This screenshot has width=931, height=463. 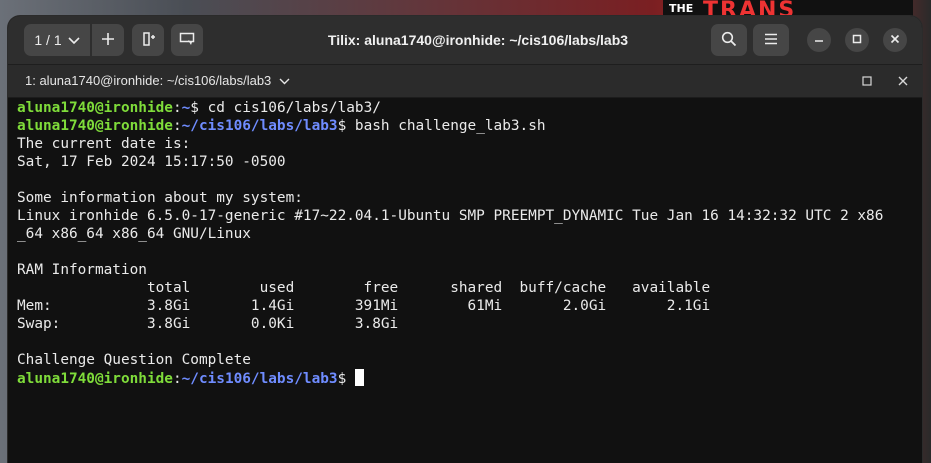 I want to click on close-window-button, so click(x=895, y=40).